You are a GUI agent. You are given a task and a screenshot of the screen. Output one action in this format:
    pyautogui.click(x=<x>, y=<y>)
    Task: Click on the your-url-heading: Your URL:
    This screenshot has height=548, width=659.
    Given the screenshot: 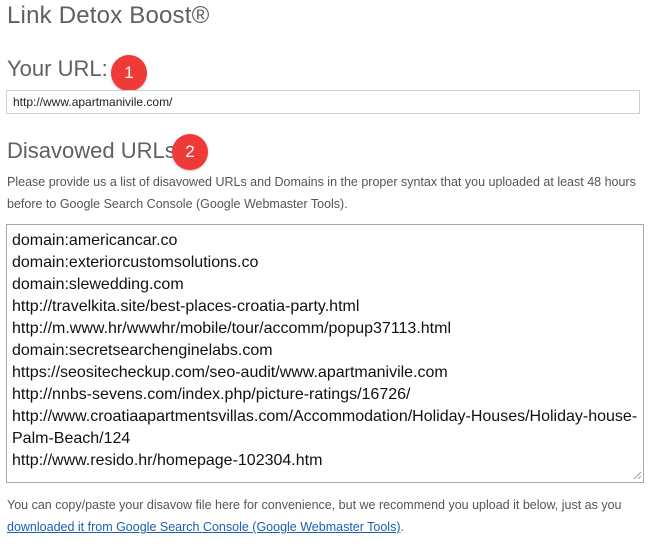 What is the action you would take?
    pyautogui.click(x=57, y=68)
    